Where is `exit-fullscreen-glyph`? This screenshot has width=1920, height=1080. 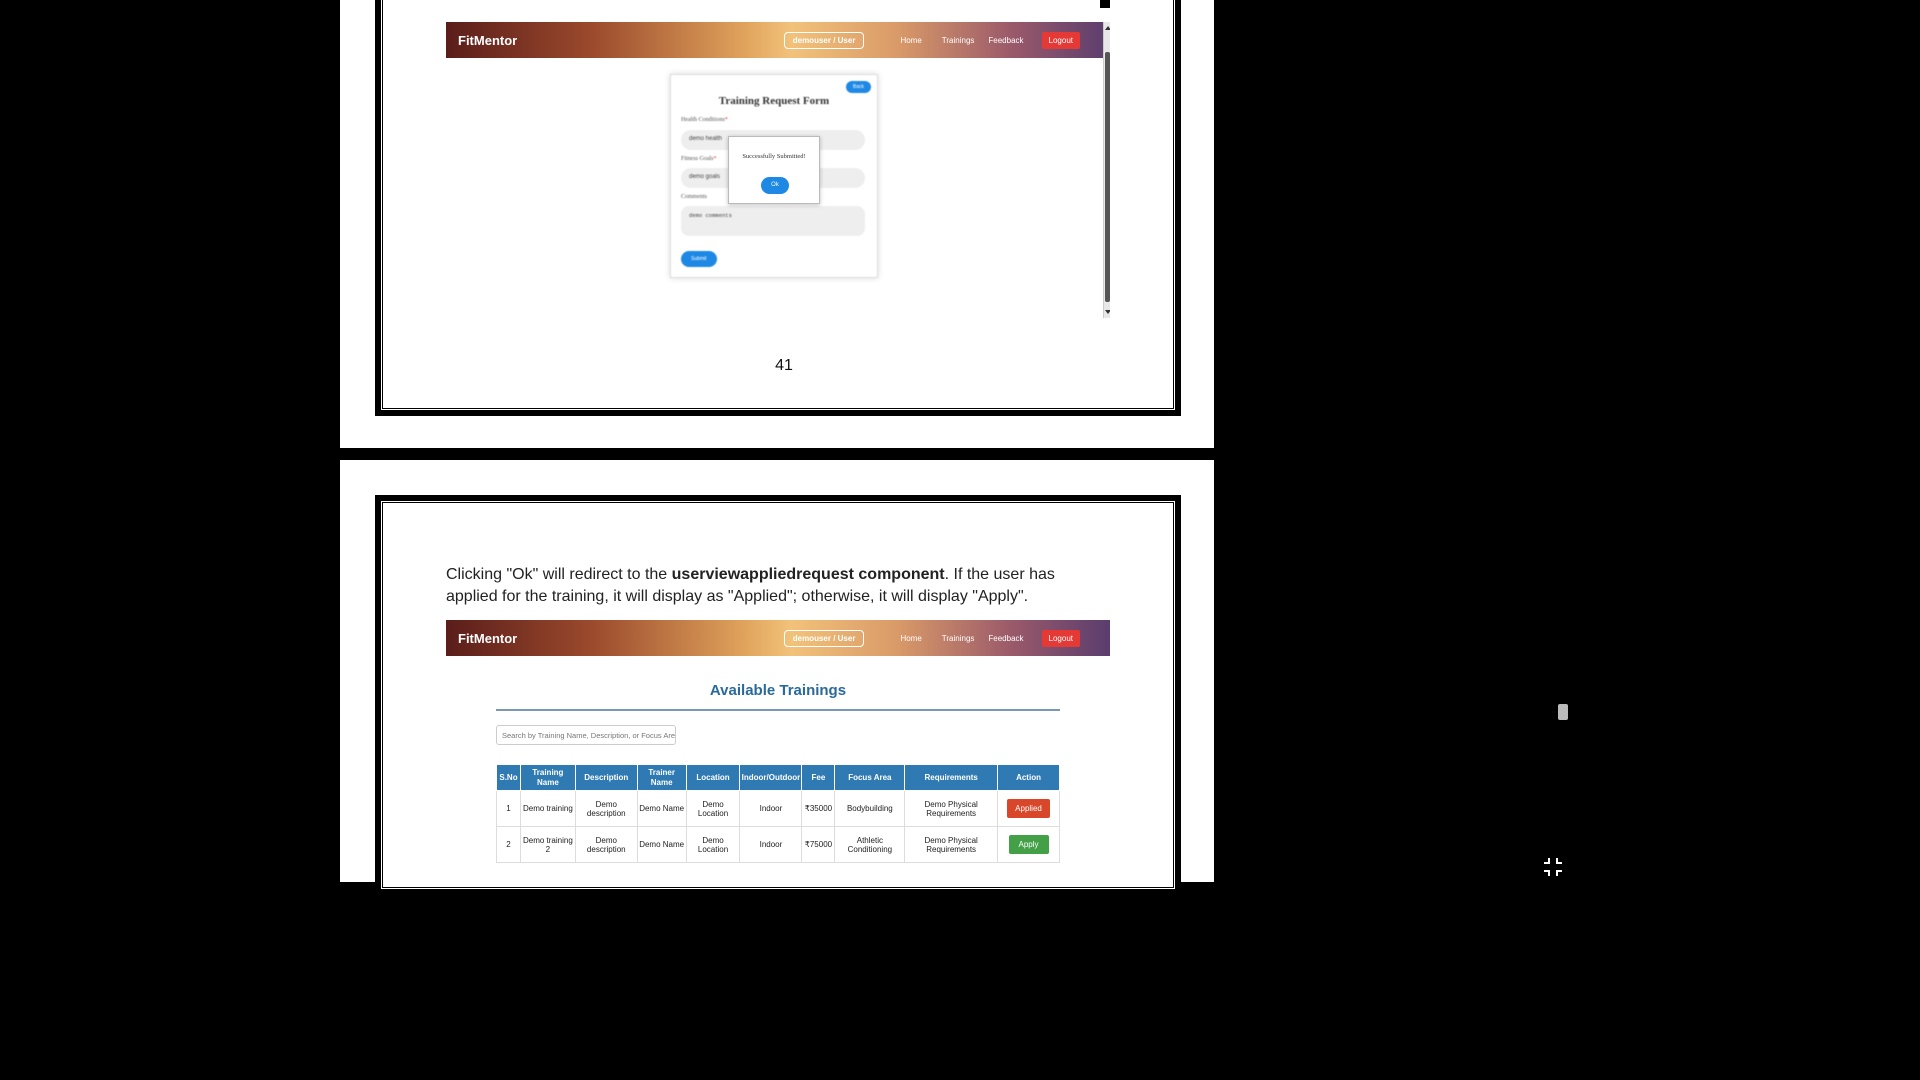
exit-fullscreen-glyph is located at coordinates (1553, 867).